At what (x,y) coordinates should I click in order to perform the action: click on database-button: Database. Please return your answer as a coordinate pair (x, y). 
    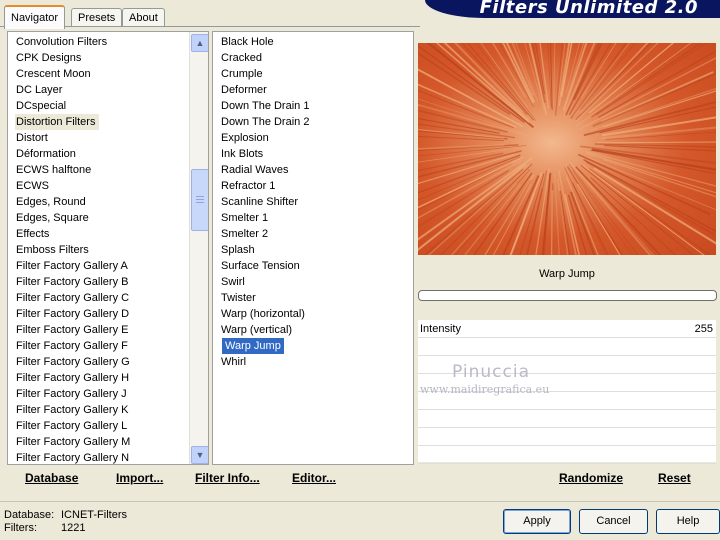
    Looking at the image, I should click on (51, 478).